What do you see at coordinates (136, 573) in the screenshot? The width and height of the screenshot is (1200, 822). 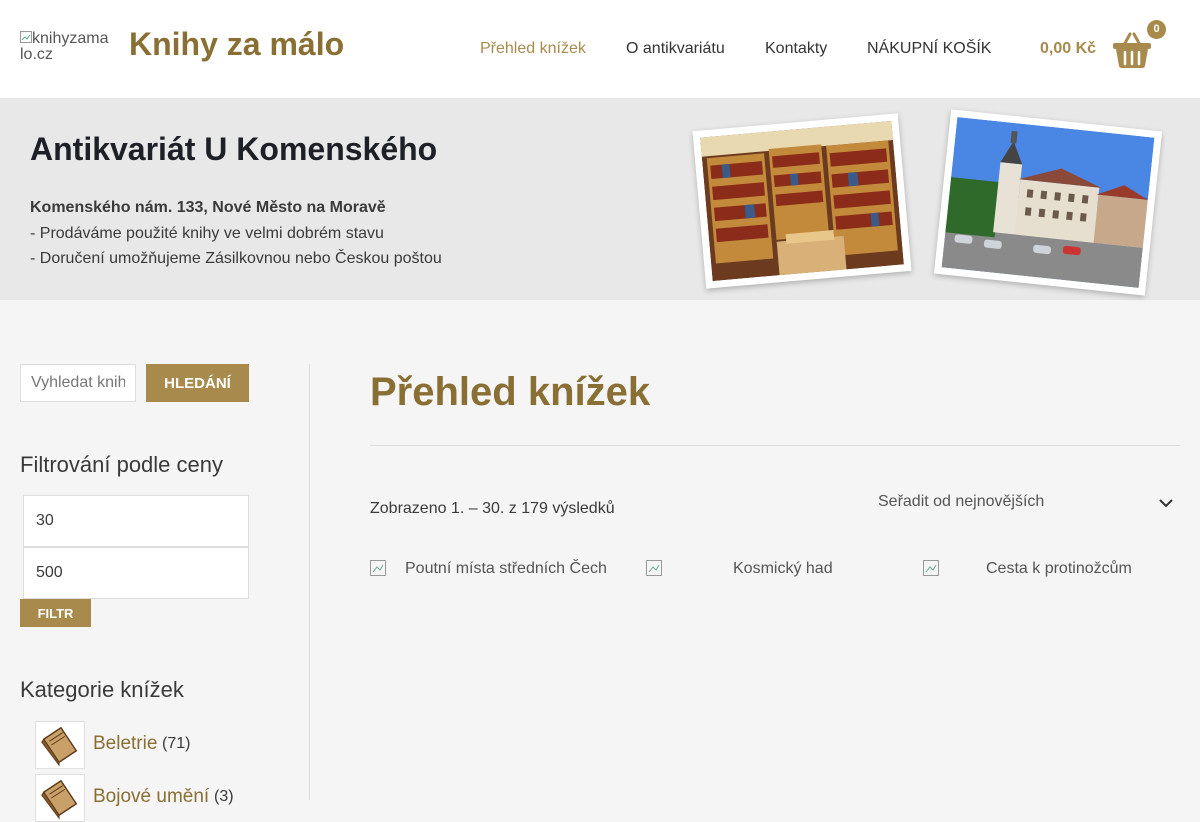 I see `price-max-field: 500` at bounding box center [136, 573].